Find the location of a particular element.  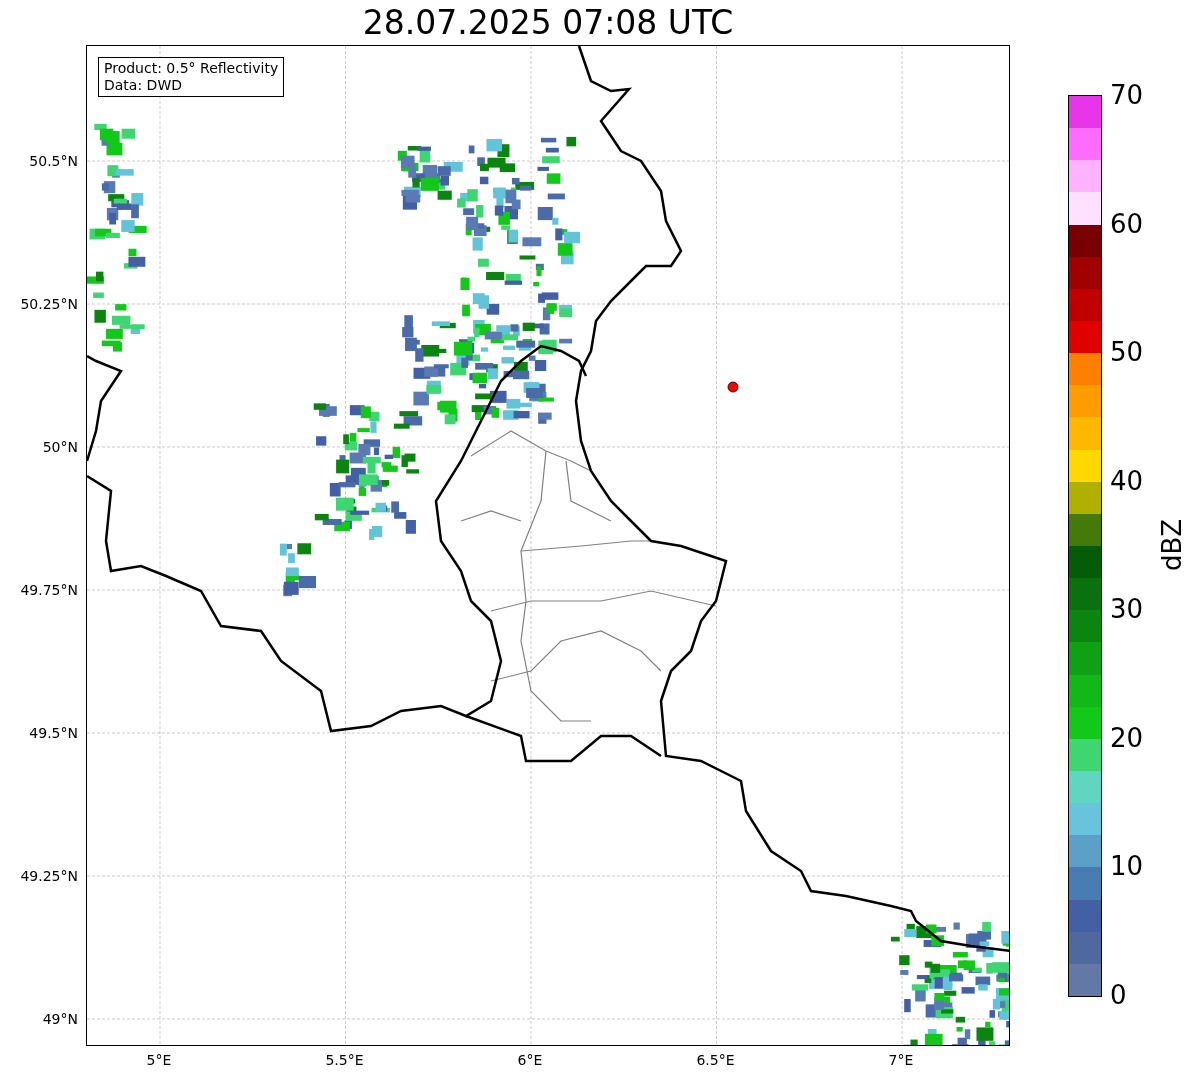

longitude-label: 5.5°E is located at coordinates (344, 1060).